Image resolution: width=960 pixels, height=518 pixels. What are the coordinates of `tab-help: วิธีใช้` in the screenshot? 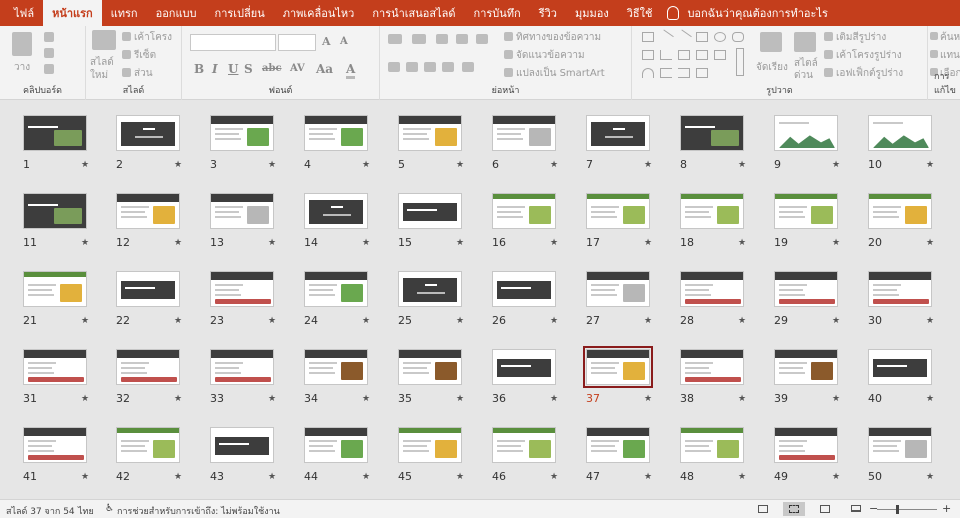 It's located at (640, 13).